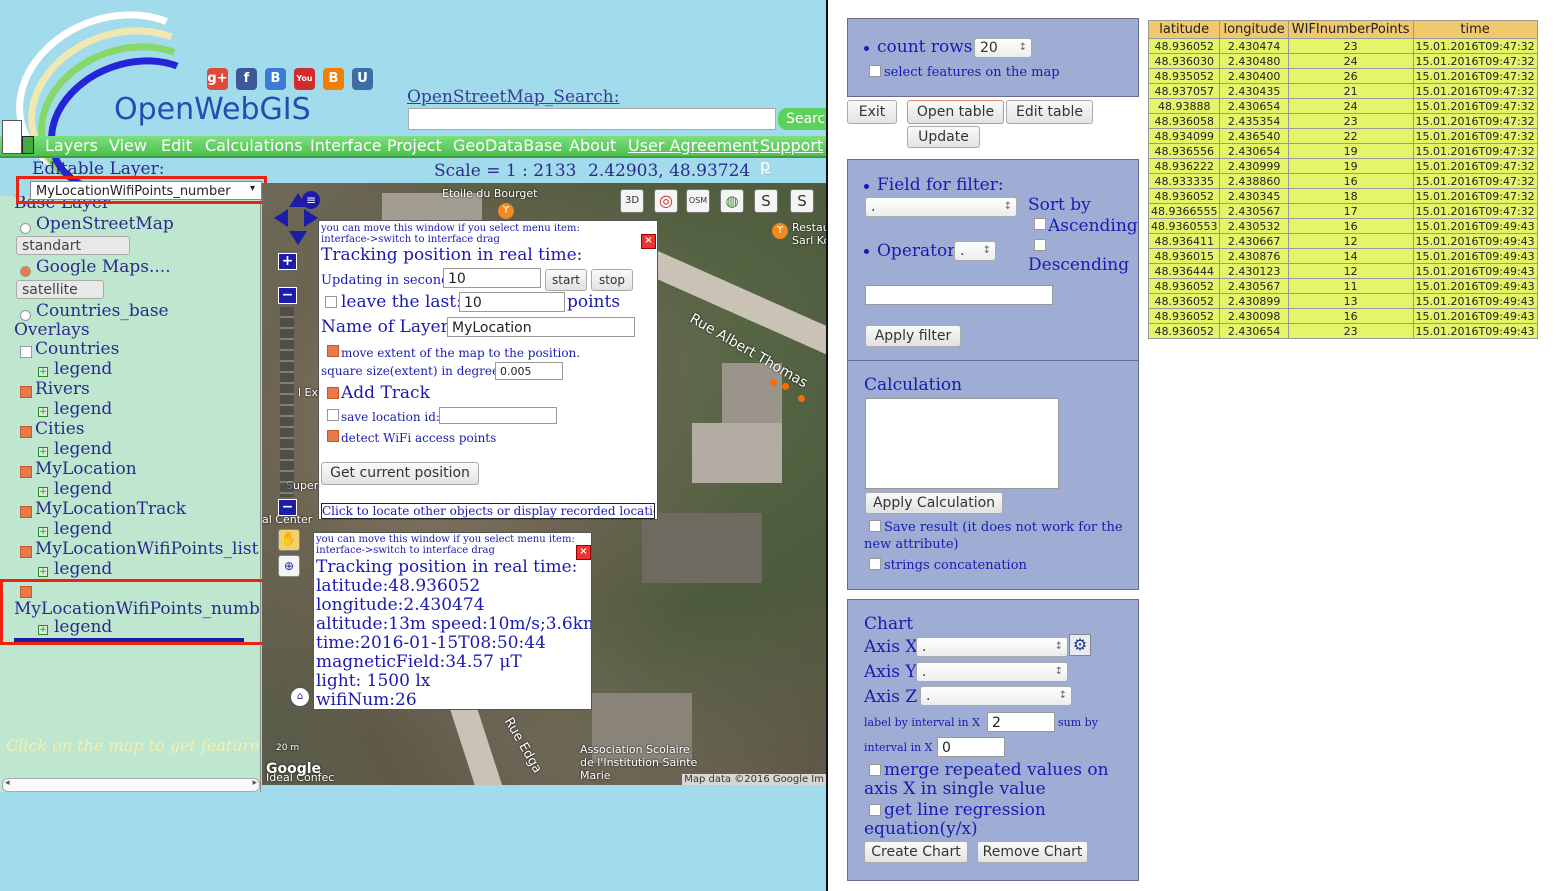 This screenshot has width=1560, height=891. I want to click on target-icon: ◎, so click(666, 201).